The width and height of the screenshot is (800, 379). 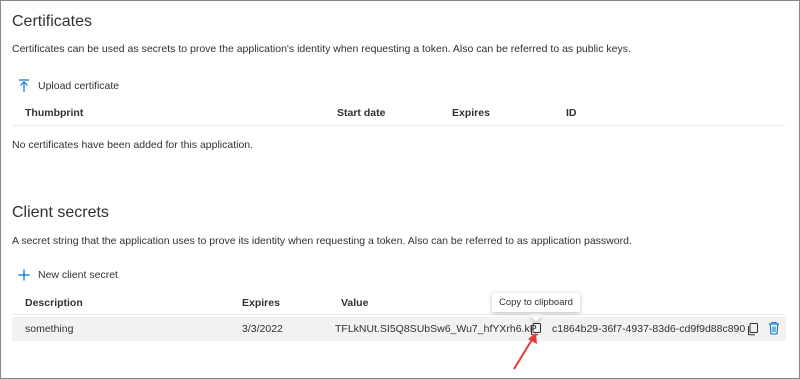 I want to click on column-id: ID, so click(x=571, y=113).